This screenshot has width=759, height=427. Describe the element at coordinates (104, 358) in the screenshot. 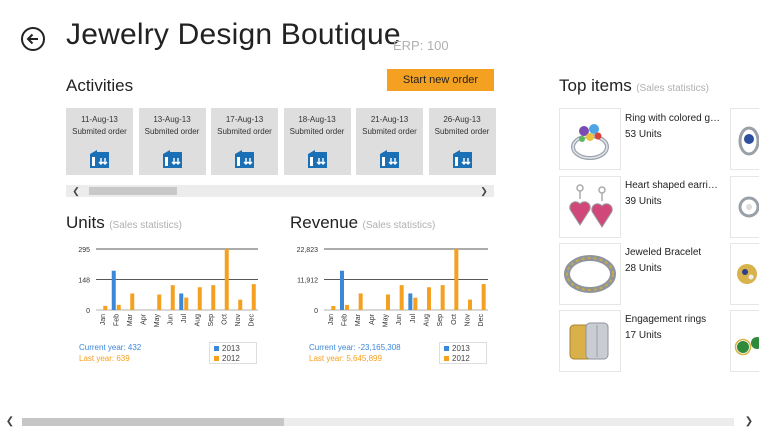

I see `units-last-year: Last year: 639` at that location.